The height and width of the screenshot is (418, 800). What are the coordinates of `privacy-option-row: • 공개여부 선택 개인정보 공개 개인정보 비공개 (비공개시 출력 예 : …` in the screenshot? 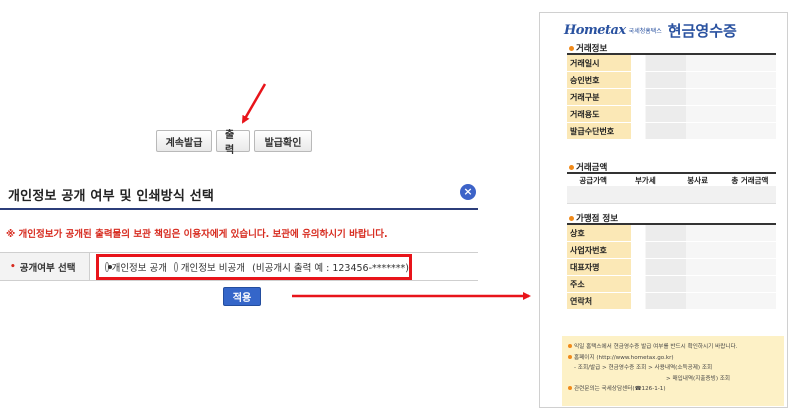 It's located at (239, 266).